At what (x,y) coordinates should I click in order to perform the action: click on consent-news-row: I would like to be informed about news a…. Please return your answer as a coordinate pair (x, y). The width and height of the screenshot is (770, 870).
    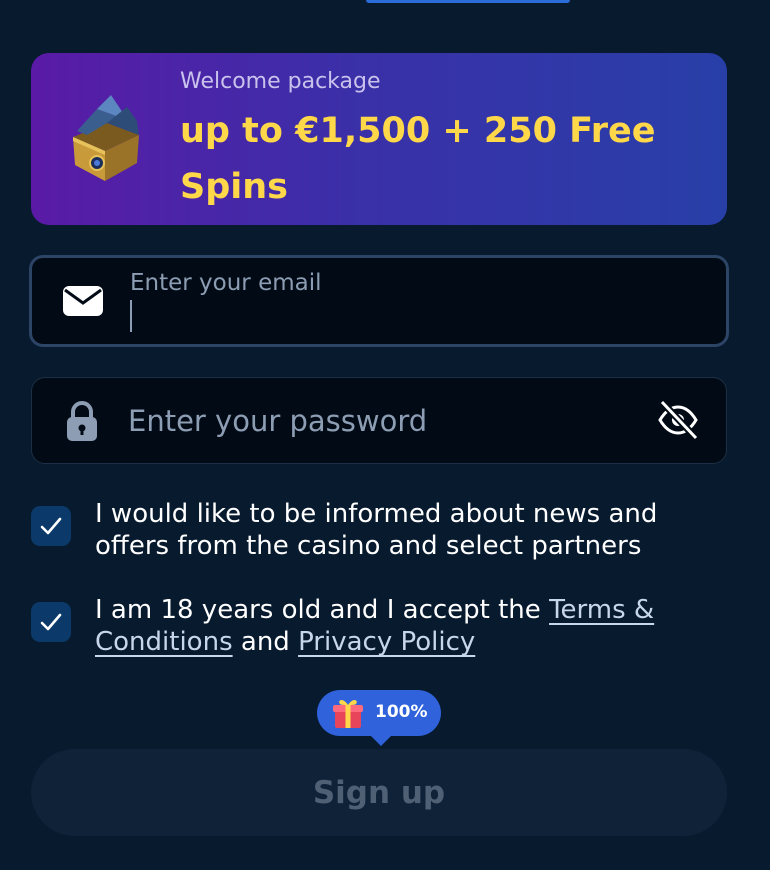
    Looking at the image, I should click on (381, 531).